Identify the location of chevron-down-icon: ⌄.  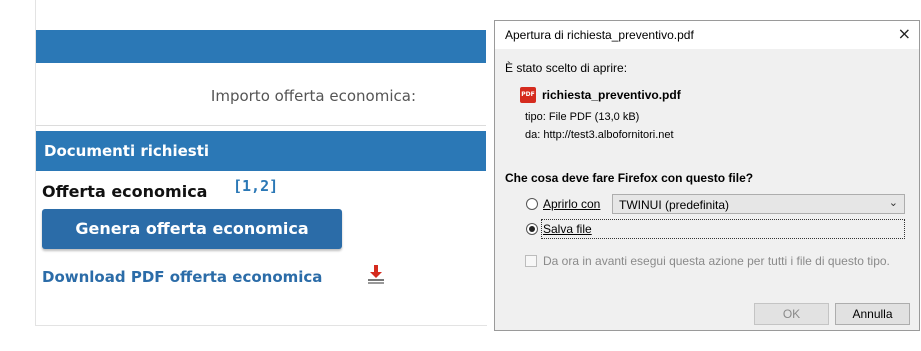
(893, 202).